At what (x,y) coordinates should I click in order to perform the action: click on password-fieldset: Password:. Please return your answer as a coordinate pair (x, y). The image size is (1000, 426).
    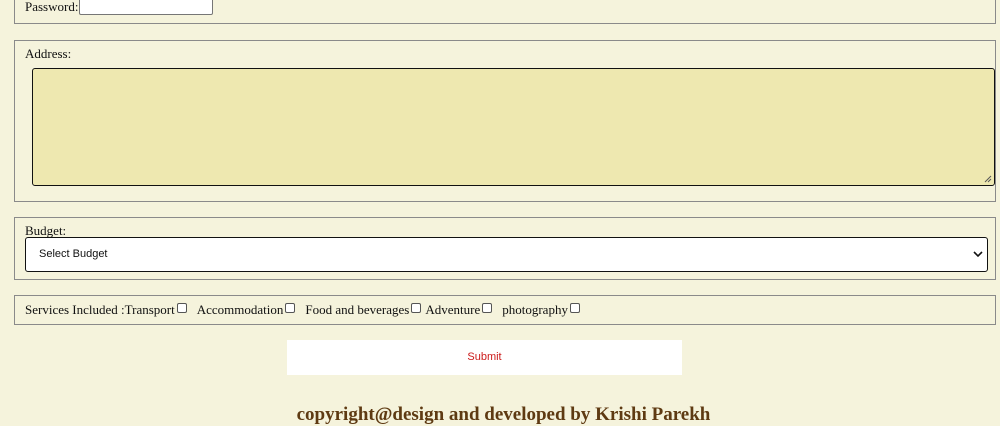
    Looking at the image, I should click on (505, 12).